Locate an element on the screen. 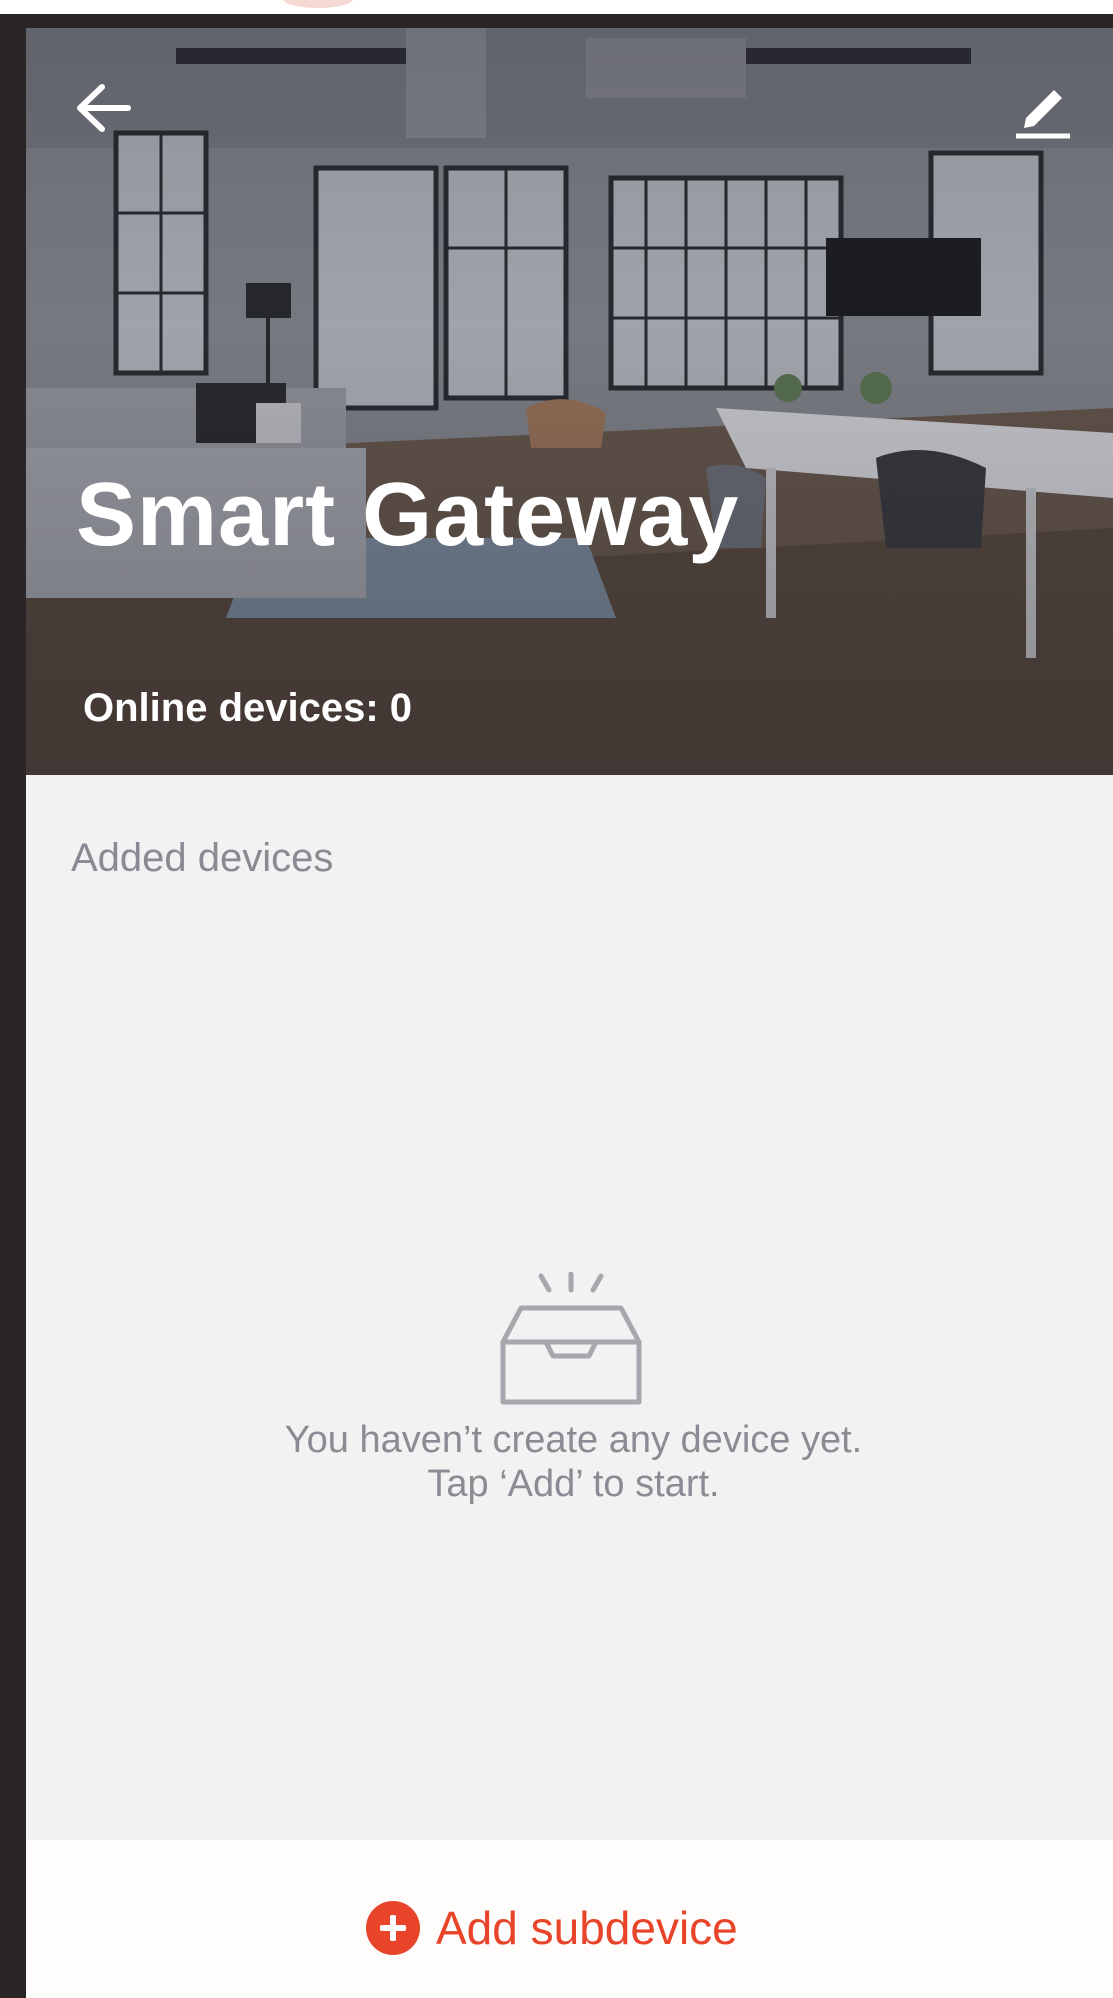  section-title: Added devices is located at coordinates (202, 858).